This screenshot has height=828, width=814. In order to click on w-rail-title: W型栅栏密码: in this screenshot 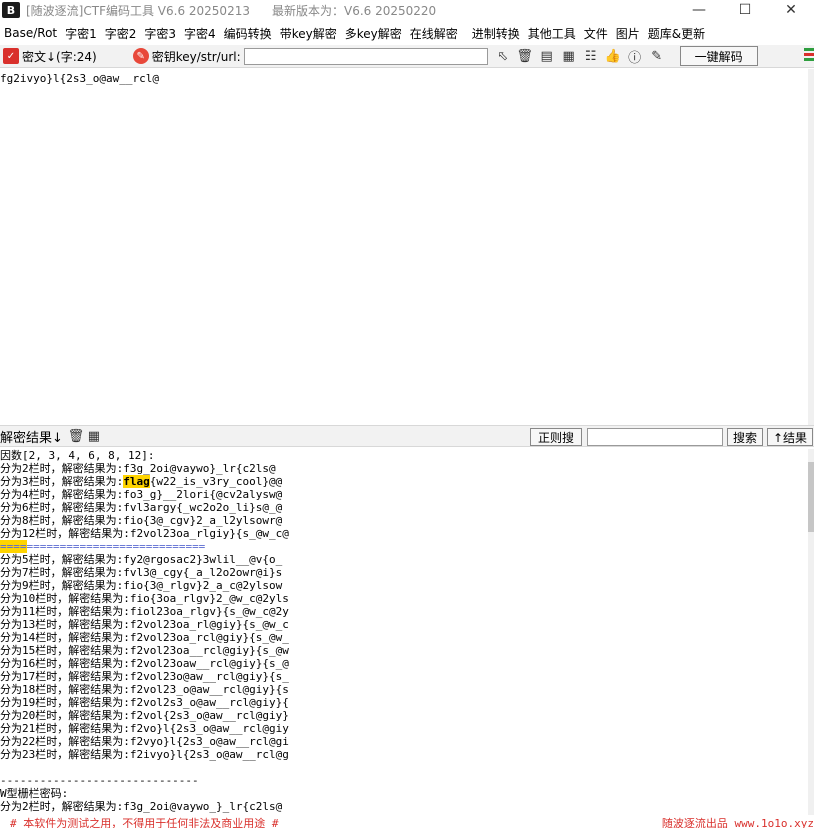, I will do `click(34, 793)`.